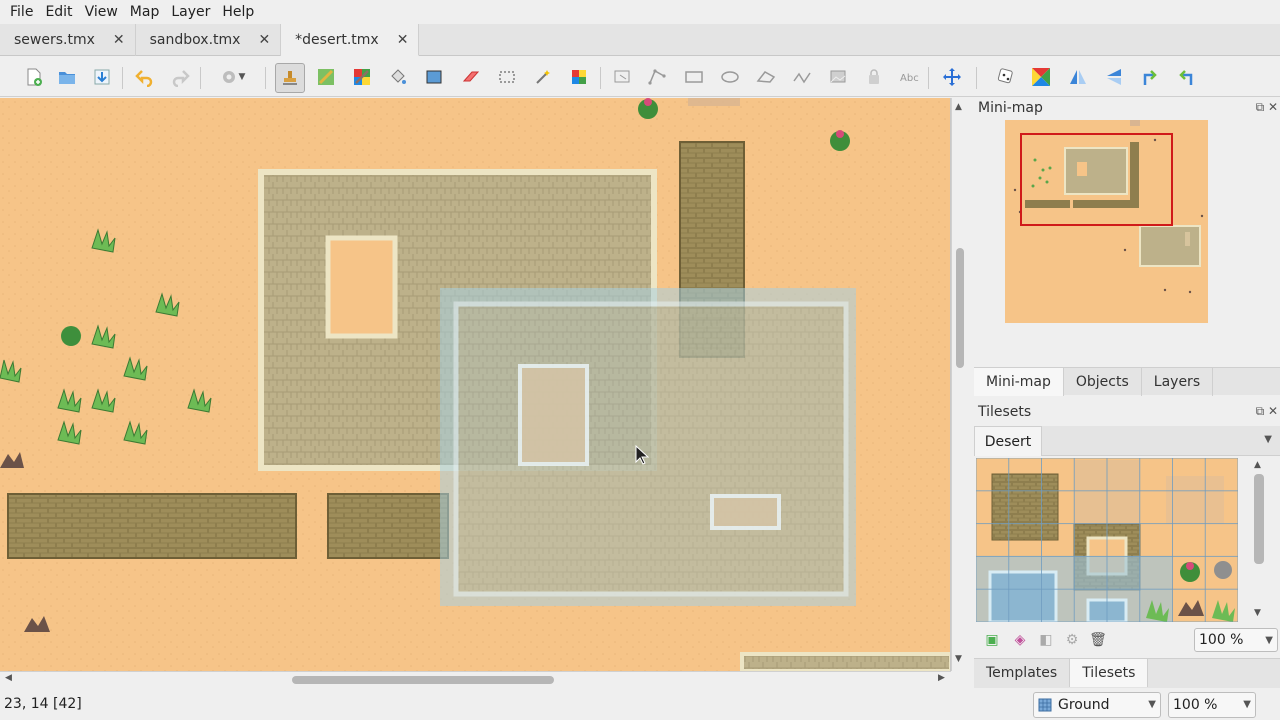 This screenshot has width=1280, height=720. I want to click on tab-tilesets: Tilesets, so click(1109, 673).